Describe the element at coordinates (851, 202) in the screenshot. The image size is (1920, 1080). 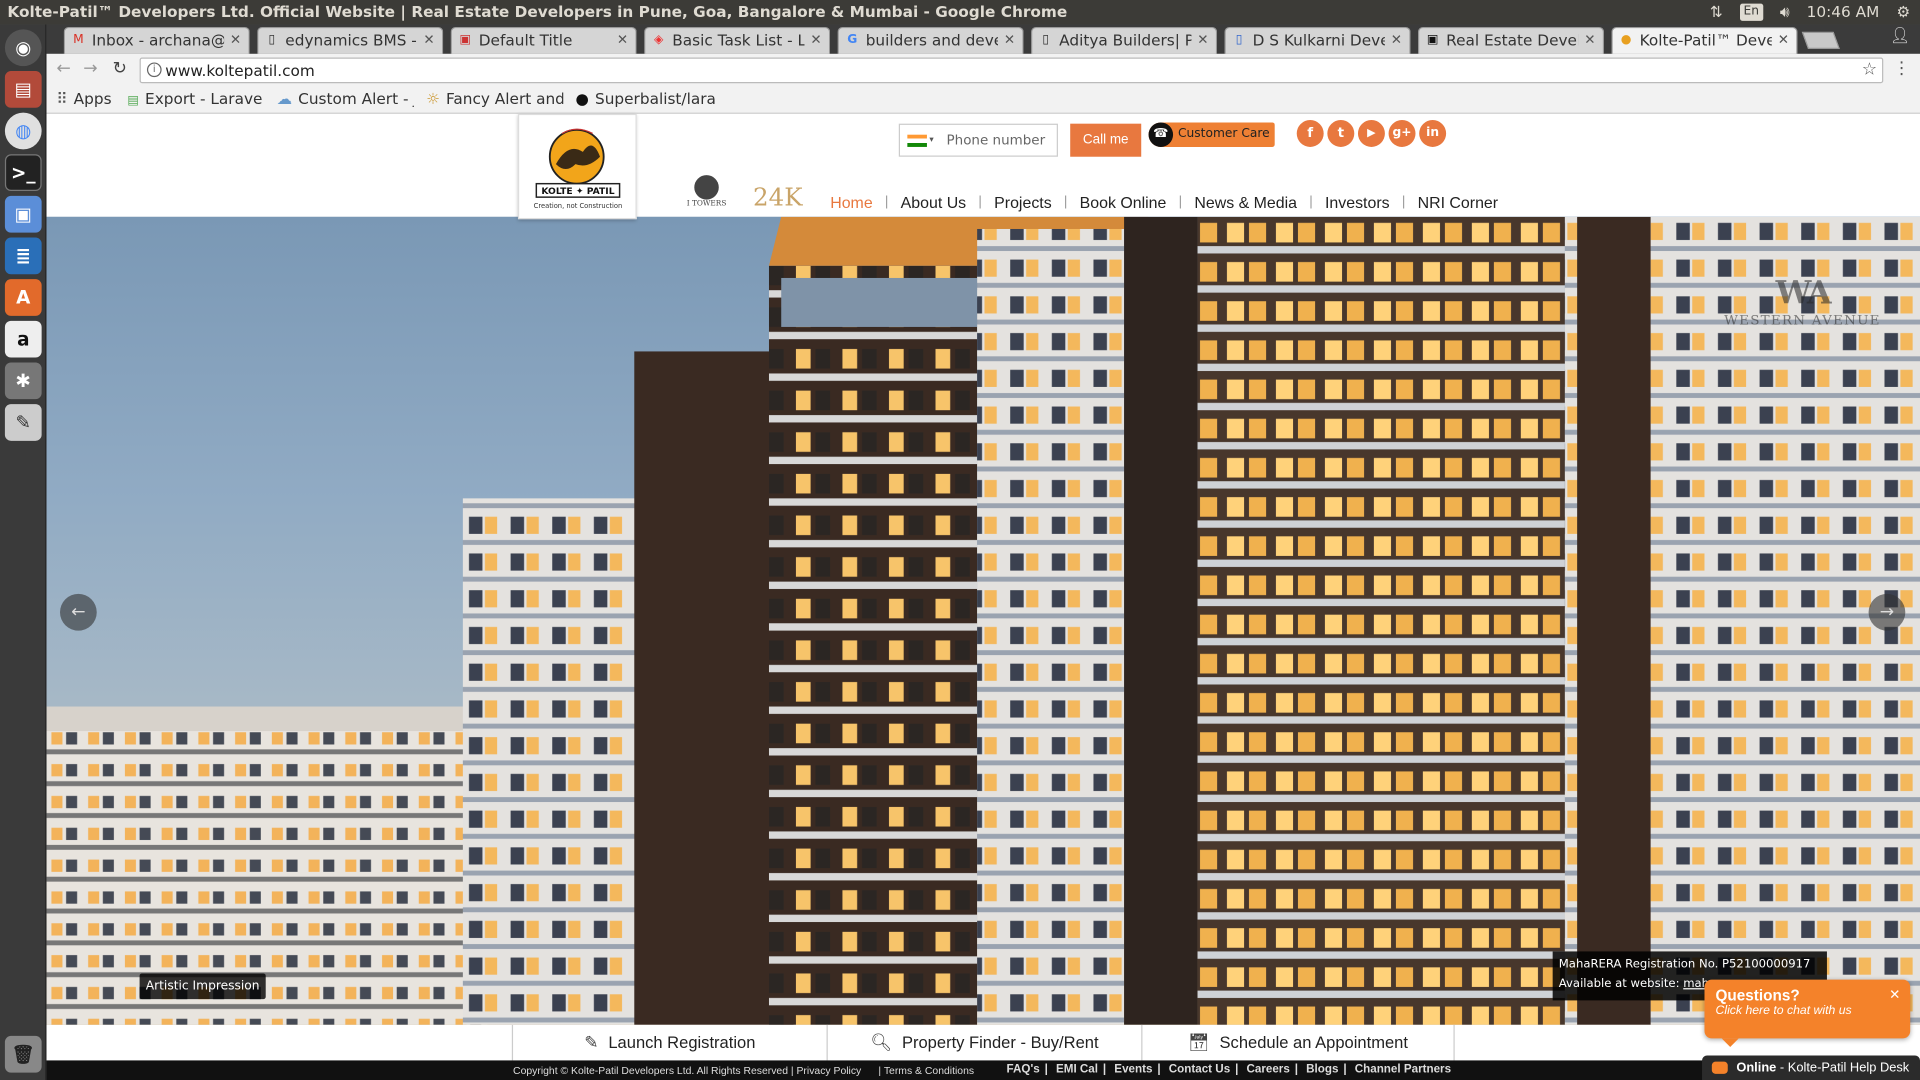
I see `nav-home: Home` at that location.